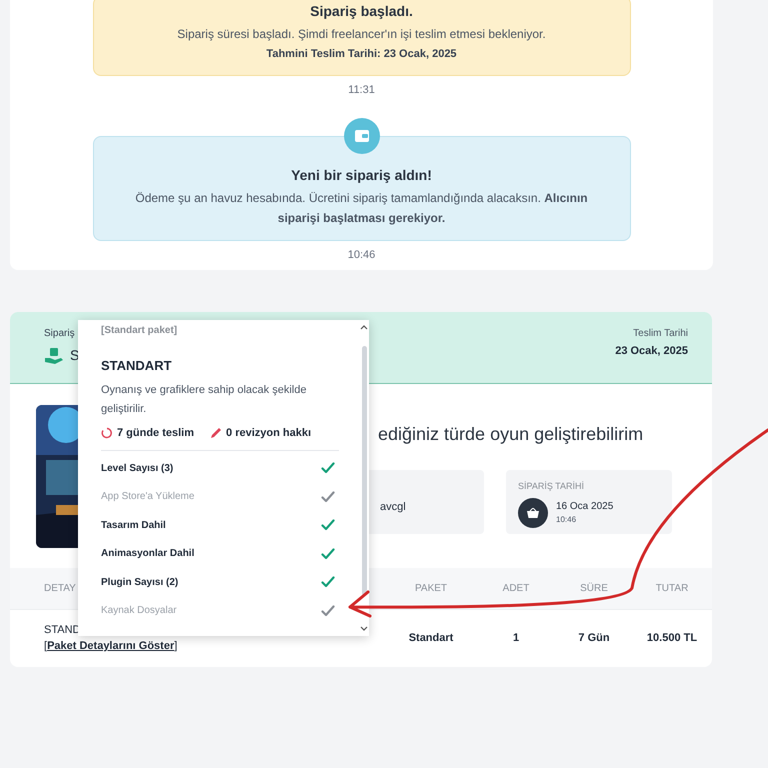 Image resolution: width=768 pixels, height=768 pixels. I want to click on feature-label: Tasarım Dahil, so click(133, 525).